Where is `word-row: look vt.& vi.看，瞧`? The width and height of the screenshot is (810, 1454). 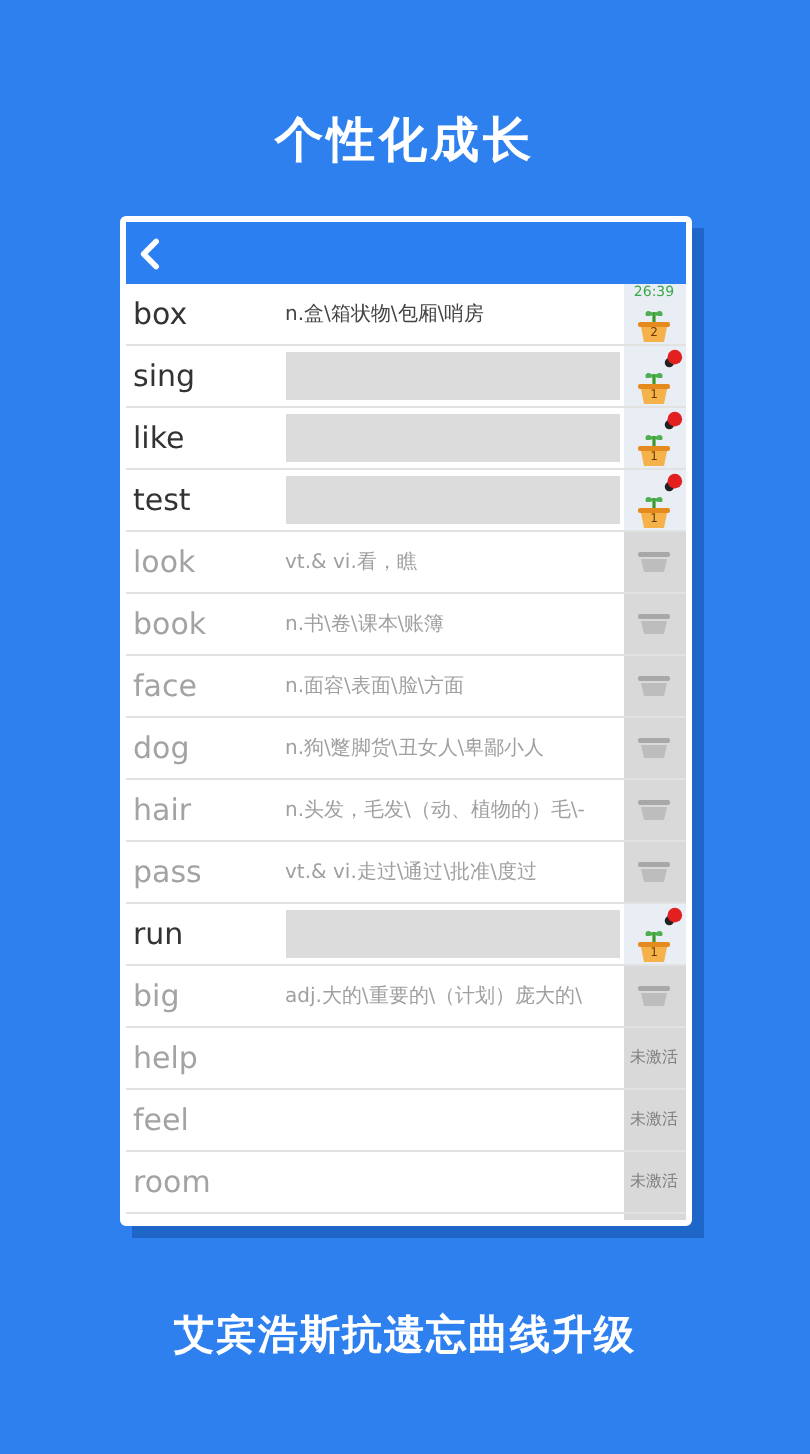
word-row: look vt.& vi.看，瞧 is located at coordinates (405, 563).